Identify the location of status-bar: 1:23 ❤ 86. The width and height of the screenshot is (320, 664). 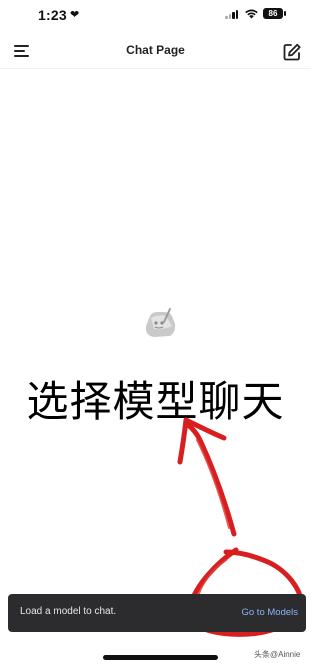
(155, 15).